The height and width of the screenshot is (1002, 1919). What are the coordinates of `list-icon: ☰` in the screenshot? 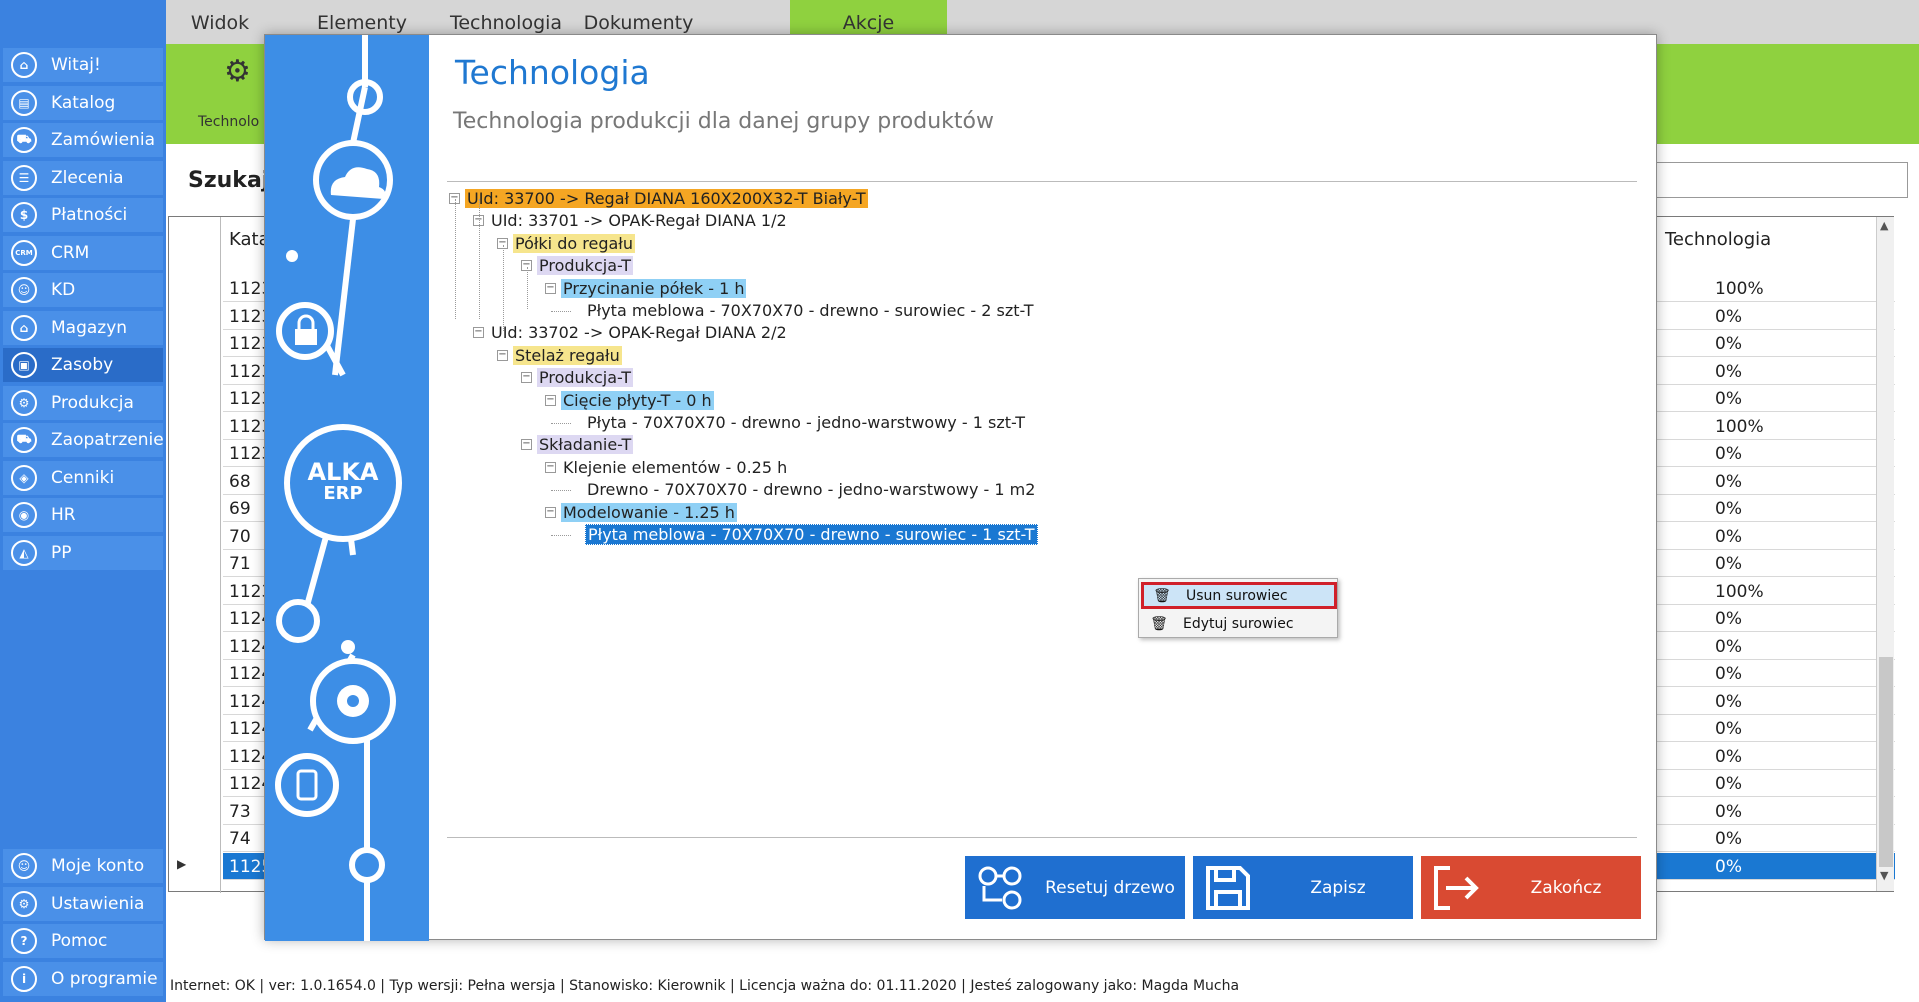 It's located at (24, 177).